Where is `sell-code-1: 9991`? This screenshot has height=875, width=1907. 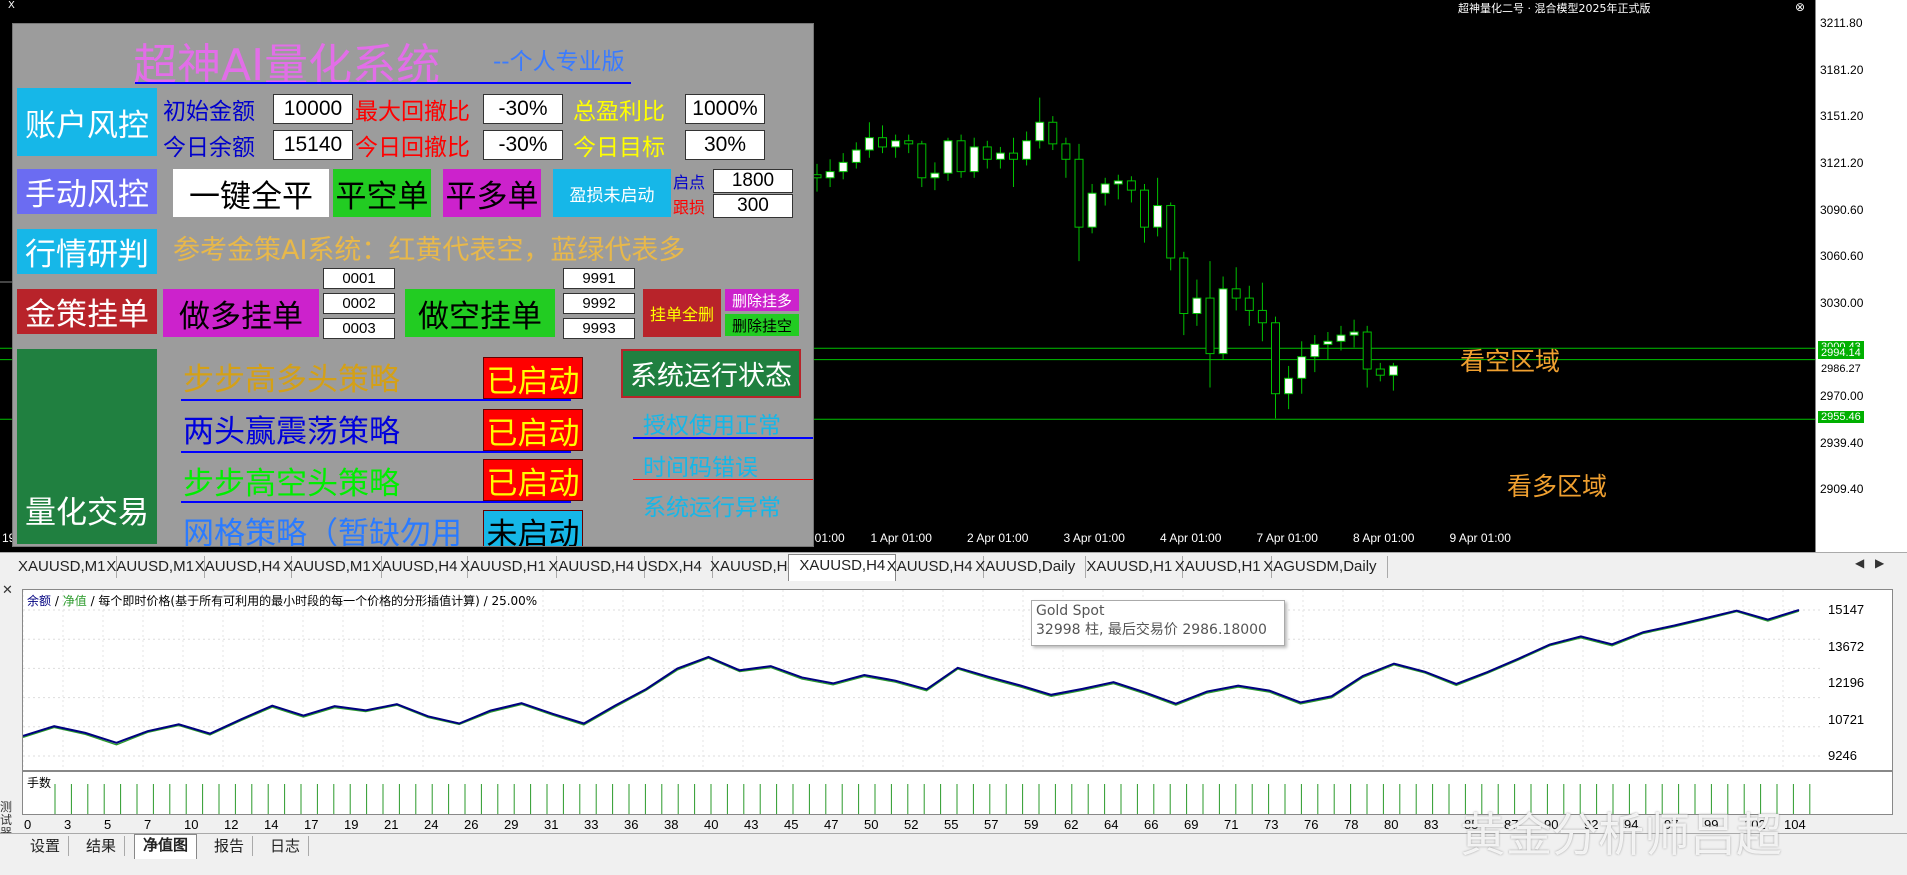 sell-code-1: 9991 is located at coordinates (599, 278).